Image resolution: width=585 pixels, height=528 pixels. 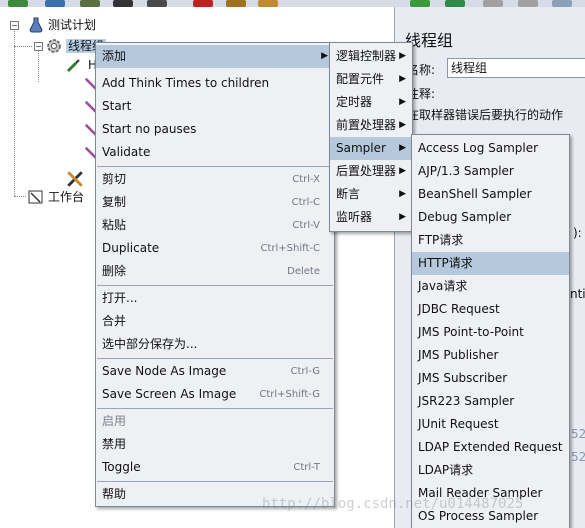 What do you see at coordinates (371, 102) in the screenshot?
I see `submenu-item-timer: 定时器 ▶` at bounding box center [371, 102].